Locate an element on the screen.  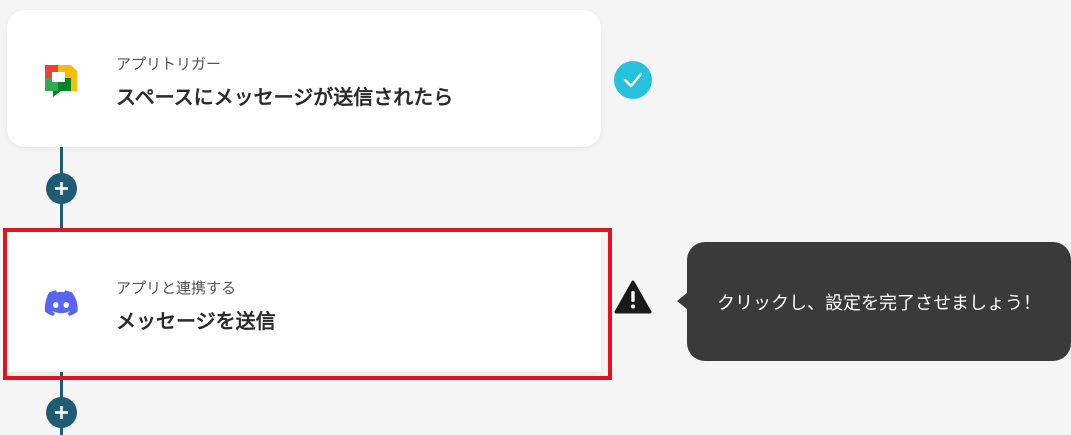
google-chat-icon is located at coordinates (61, 80).